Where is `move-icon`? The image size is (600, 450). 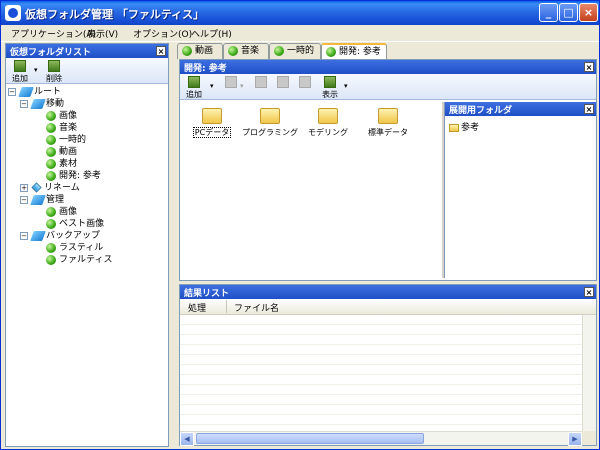 move-icon is located at coordinates (261, 82).